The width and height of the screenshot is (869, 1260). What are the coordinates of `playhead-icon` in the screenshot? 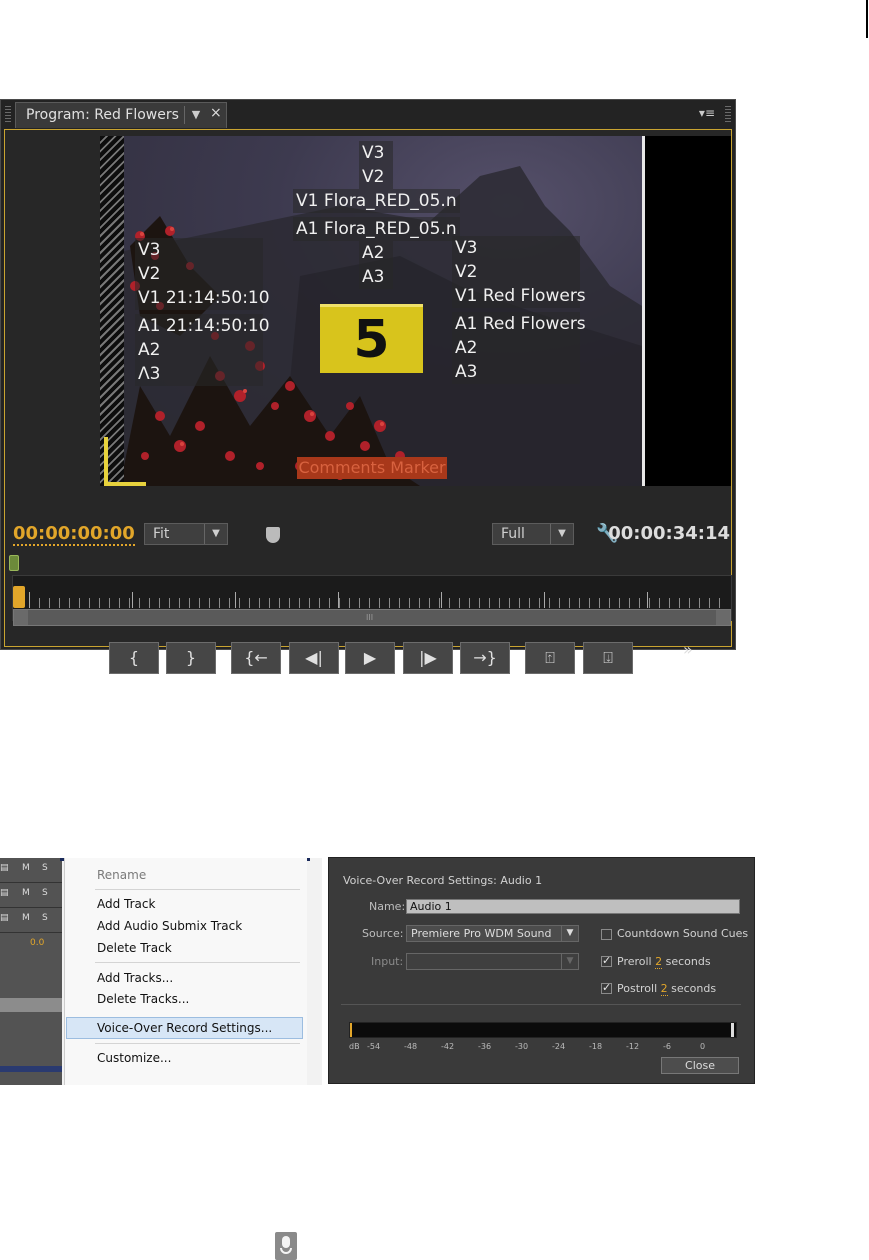 It's located at (19, 597).